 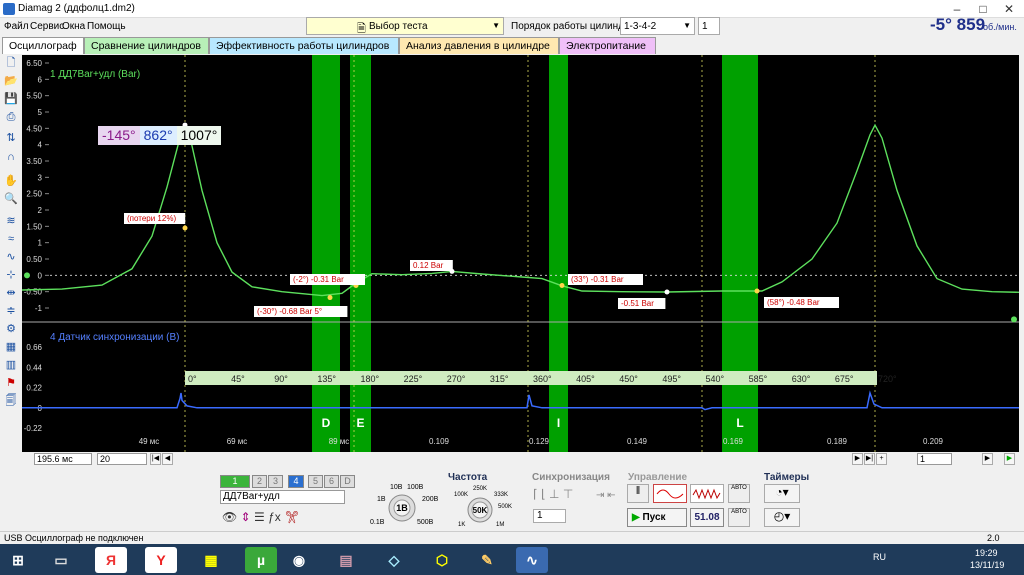 What do you see at coordinates (282, 497) in the screenshot?
I see `channel-name-input: ДД7Bar+удл` at bounding box center [282, 497].